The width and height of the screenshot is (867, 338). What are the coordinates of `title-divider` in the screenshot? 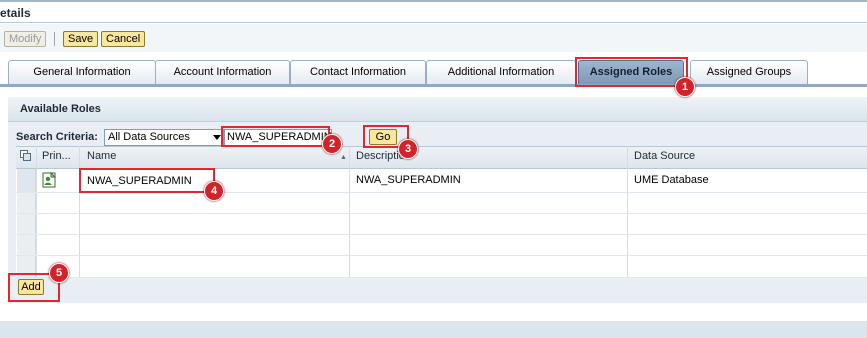 It's located at (433, 22).